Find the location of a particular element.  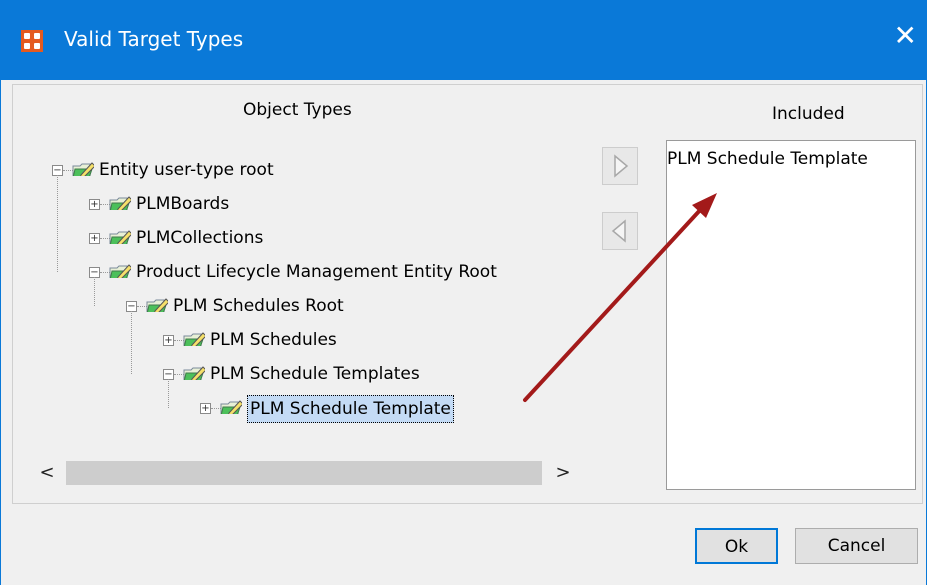

tree-node: PLMBoards is located at coordinates (182, 204).